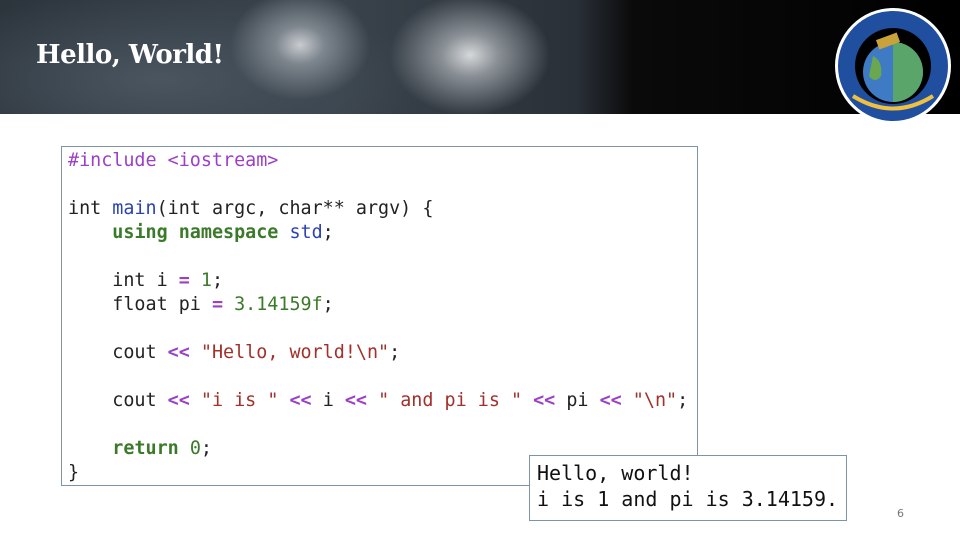  Describe the element at coordinates (577, 400) in the screenshot. I see `code-token: pi` at that location.